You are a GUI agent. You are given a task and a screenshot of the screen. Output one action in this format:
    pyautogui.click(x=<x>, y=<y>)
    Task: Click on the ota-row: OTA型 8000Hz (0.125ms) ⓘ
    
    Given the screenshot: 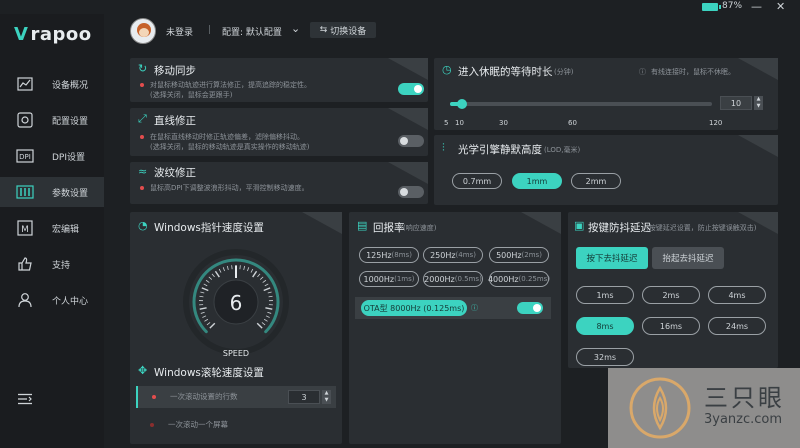 What is the action you would take?
    pyautogui.click(x=453, y=308)
    